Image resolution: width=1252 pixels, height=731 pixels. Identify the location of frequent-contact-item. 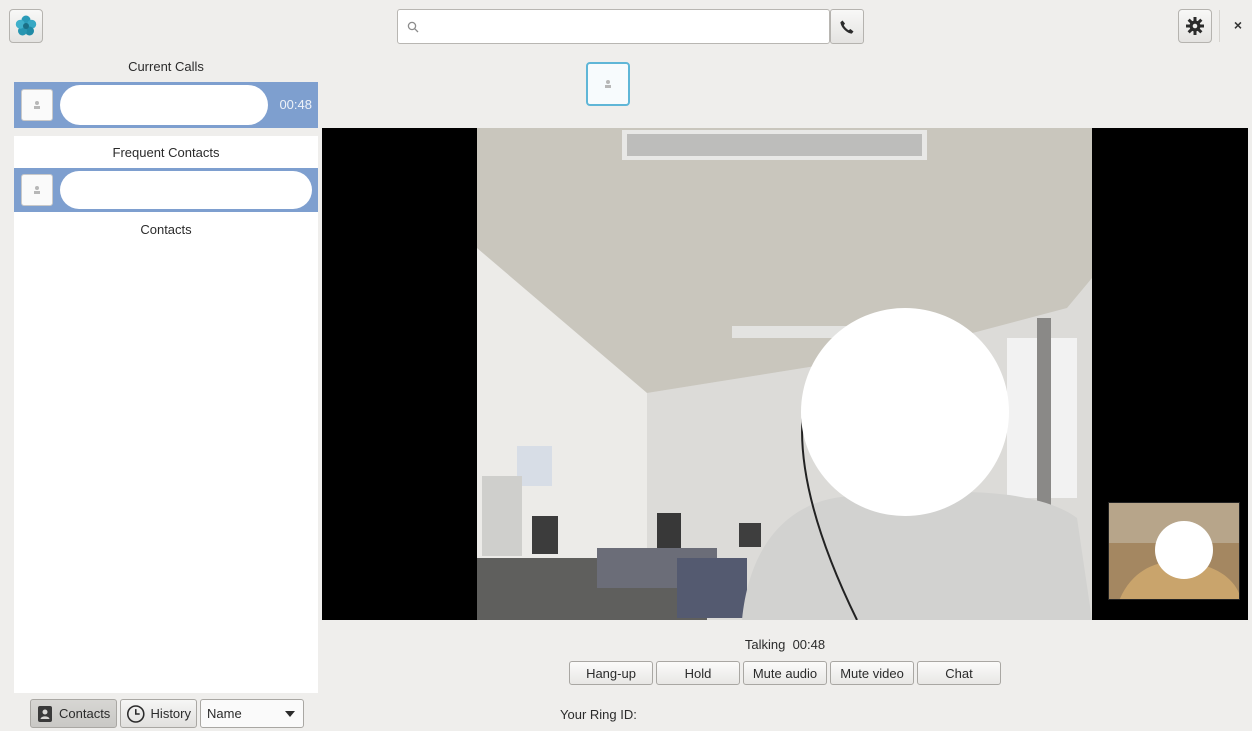
(166, 190).